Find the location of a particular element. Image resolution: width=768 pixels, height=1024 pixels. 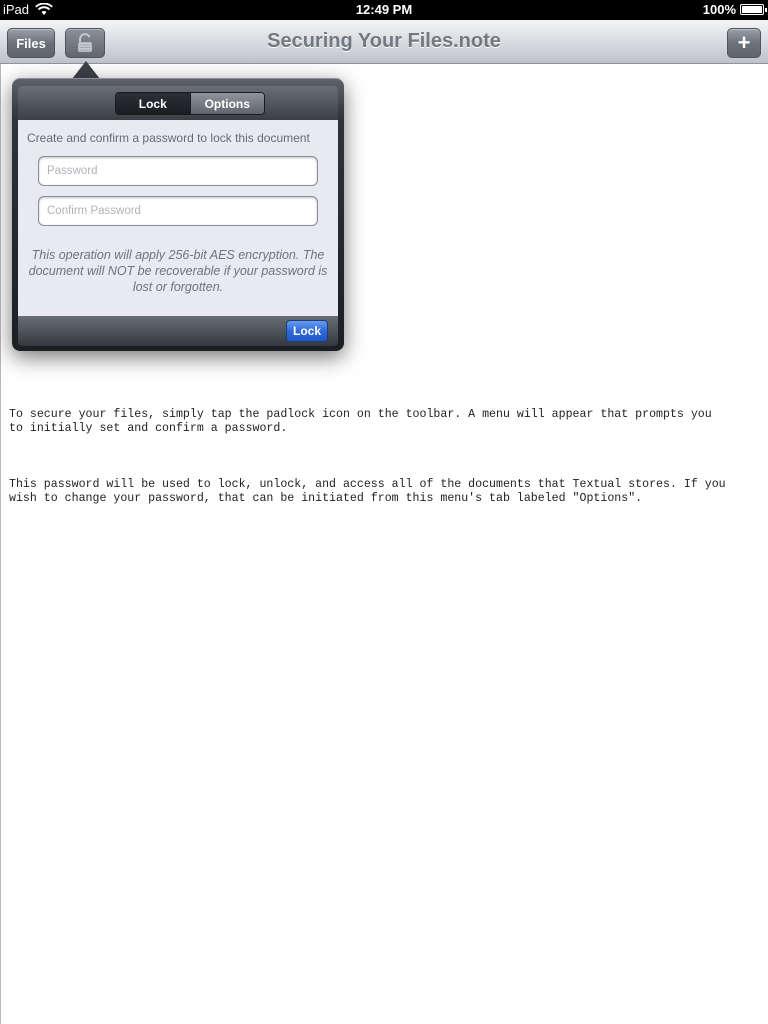

page-title: Securing Your Files.note is located at coordinates (384, 41).